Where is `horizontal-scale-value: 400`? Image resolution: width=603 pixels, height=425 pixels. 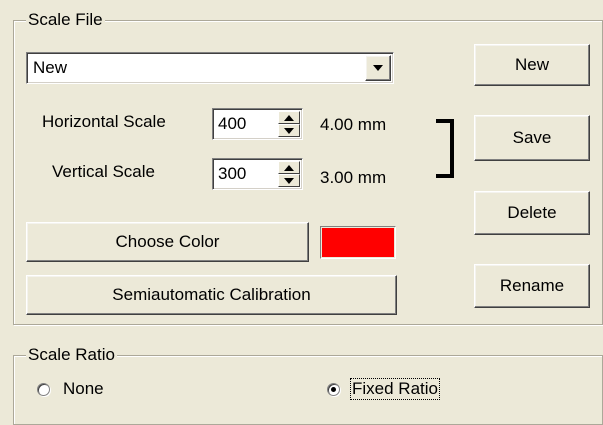
horizontal-scale-value: 400 is located at coordinates (232, 123).